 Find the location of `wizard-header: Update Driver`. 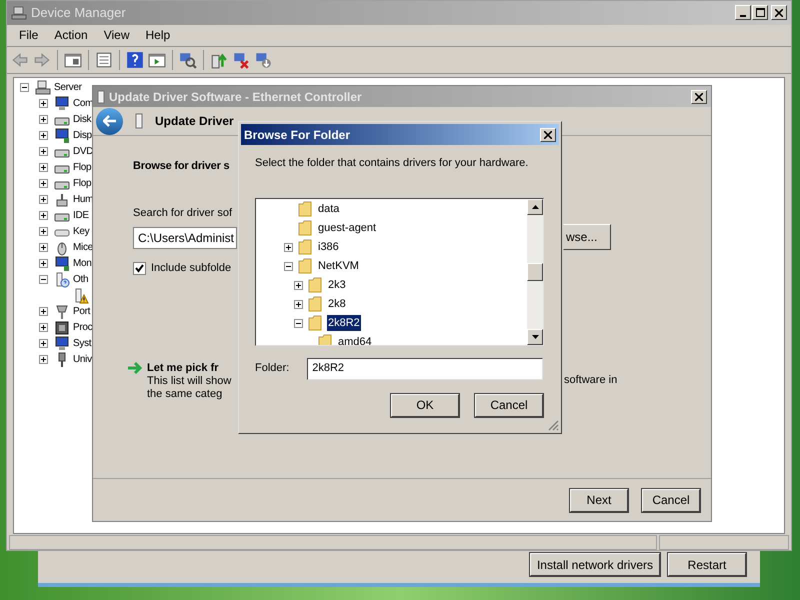

wizard-header: Update Driver is located at coordinates (194, 121).